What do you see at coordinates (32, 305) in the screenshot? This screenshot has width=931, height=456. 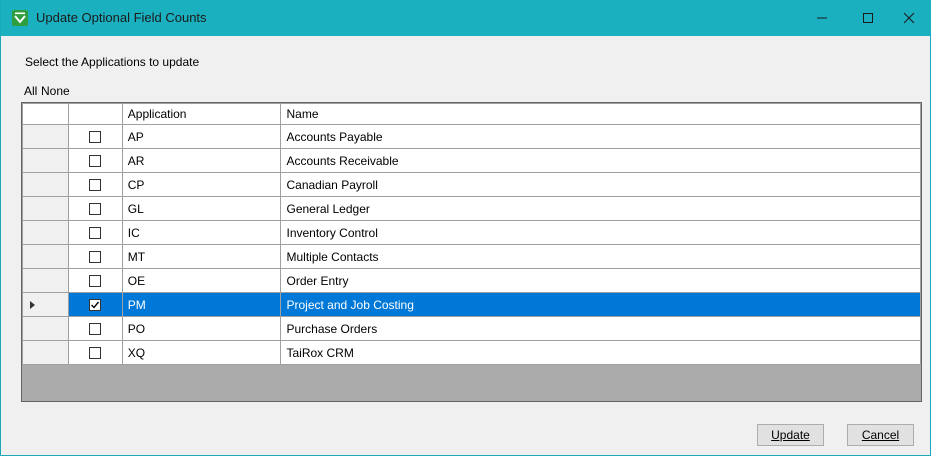 I see `current-row-pointer-icon` at bounding box center [32, 305].